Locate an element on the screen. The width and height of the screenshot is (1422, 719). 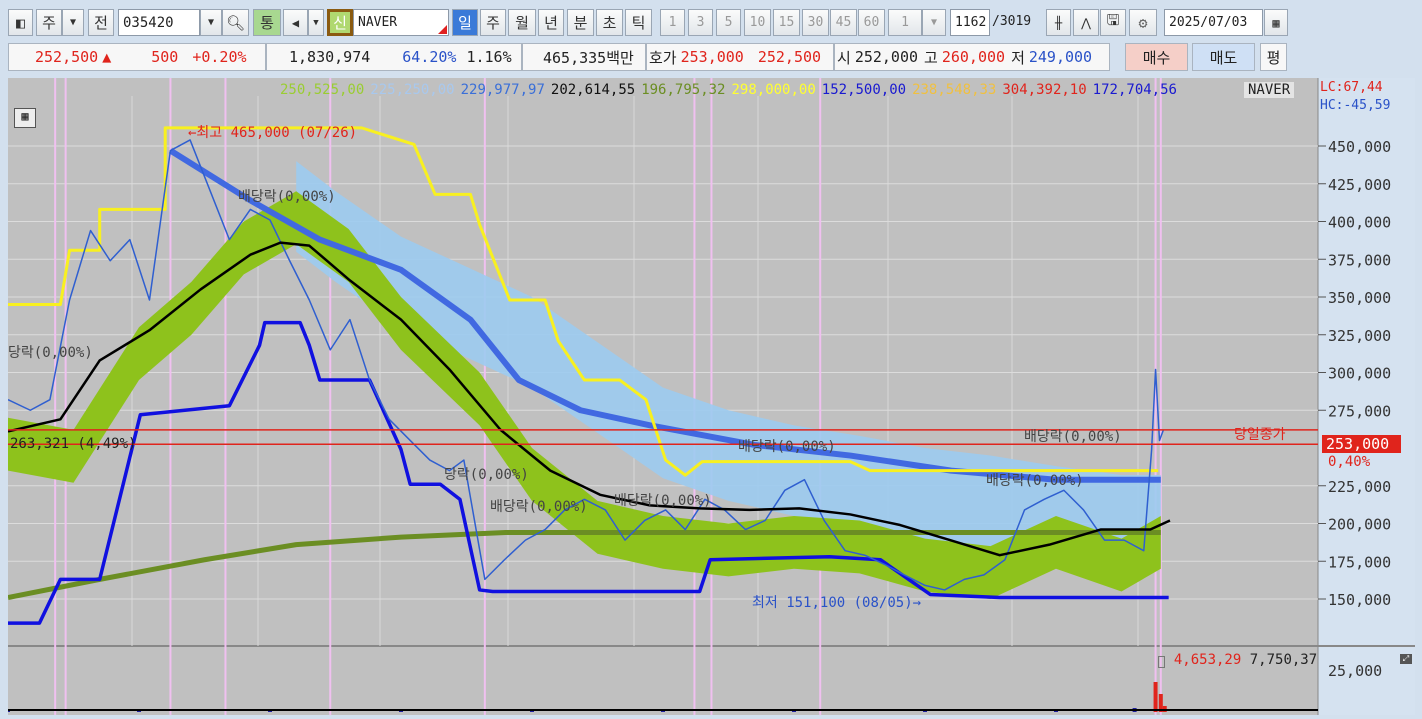
y-tick-label: 200,000 is located at coordinates (1359, 525).